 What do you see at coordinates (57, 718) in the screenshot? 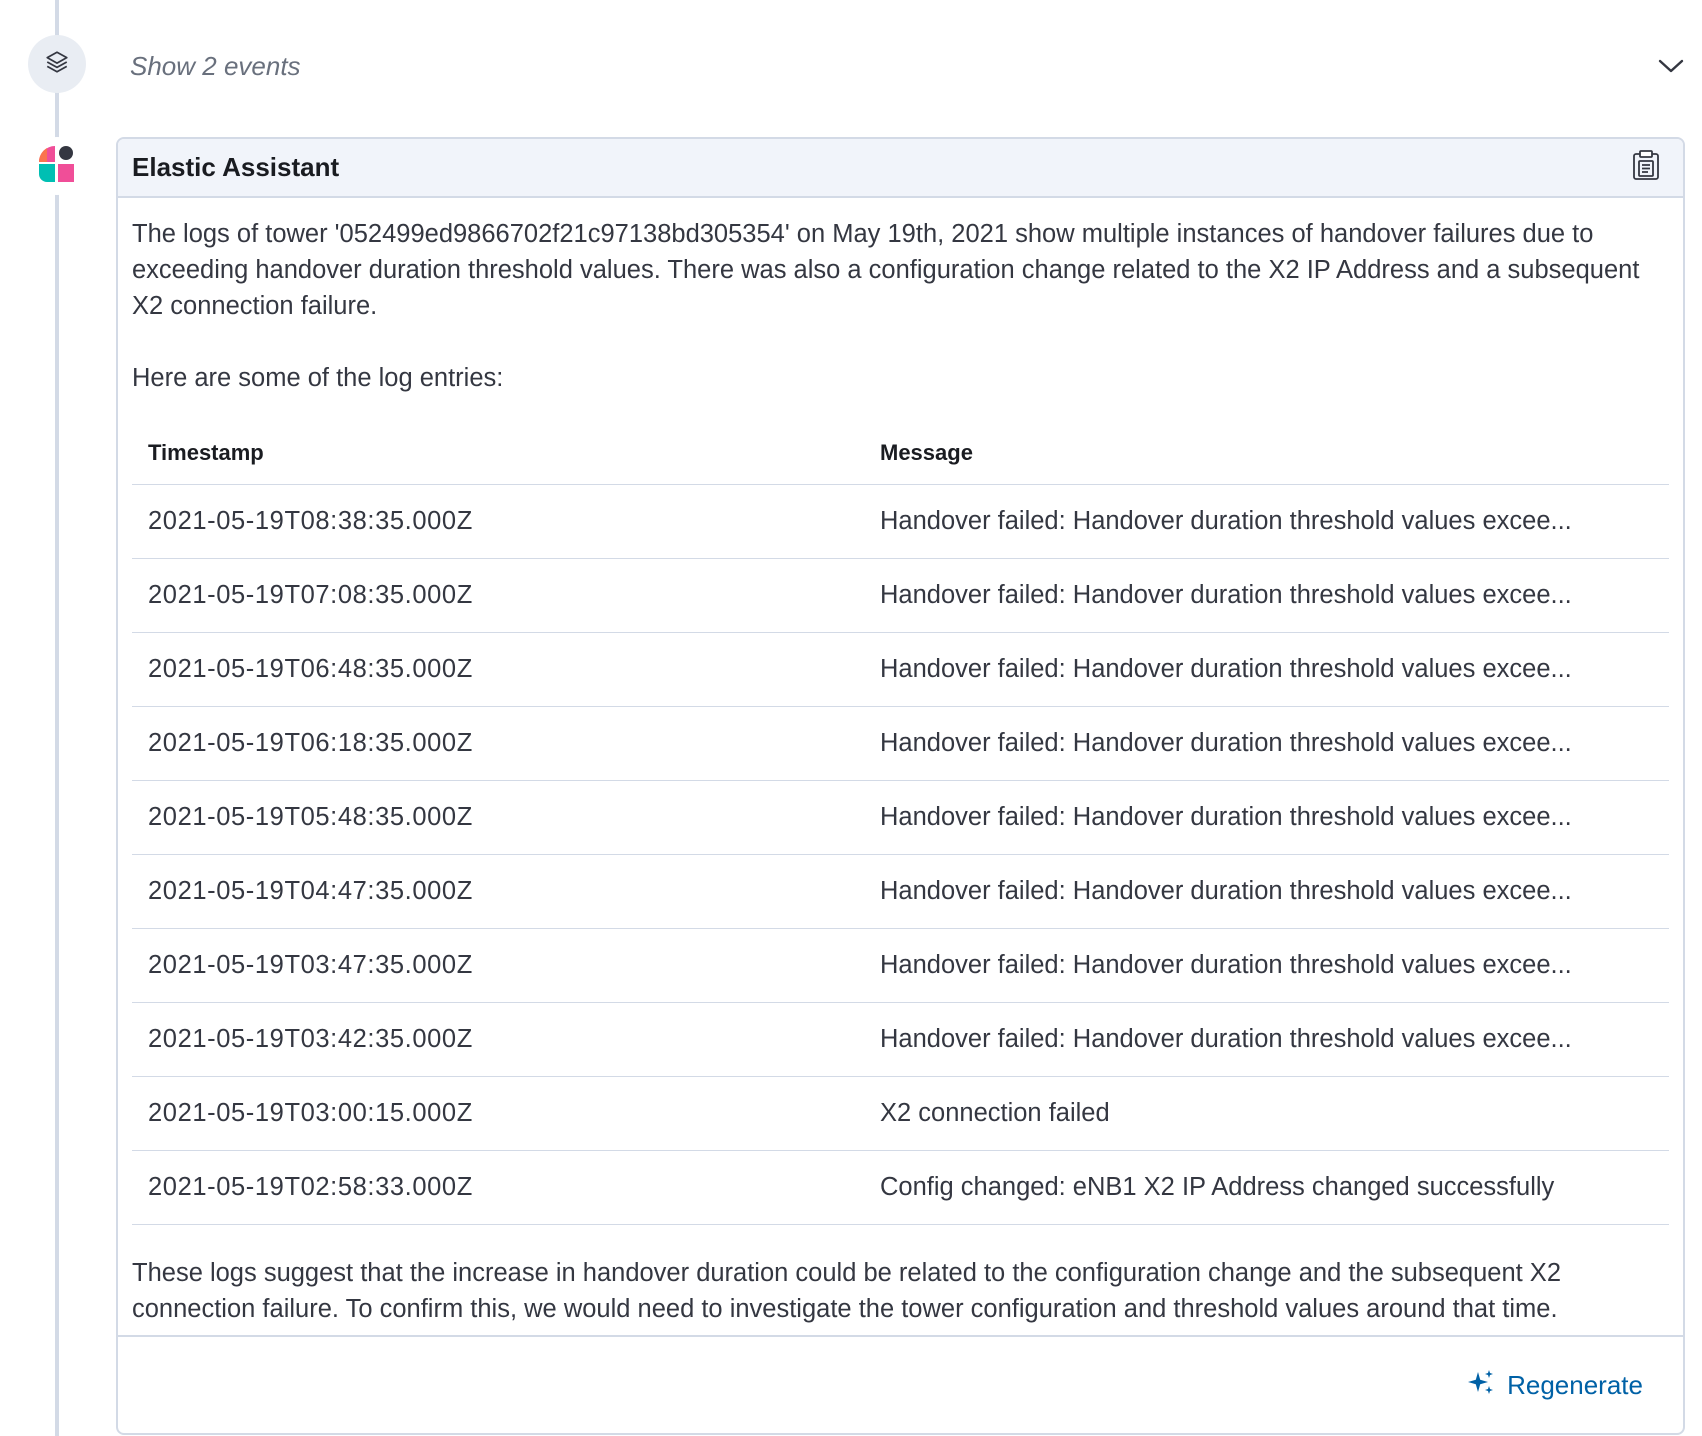
I see `timeline-rail` at bounding box center [57, 718].